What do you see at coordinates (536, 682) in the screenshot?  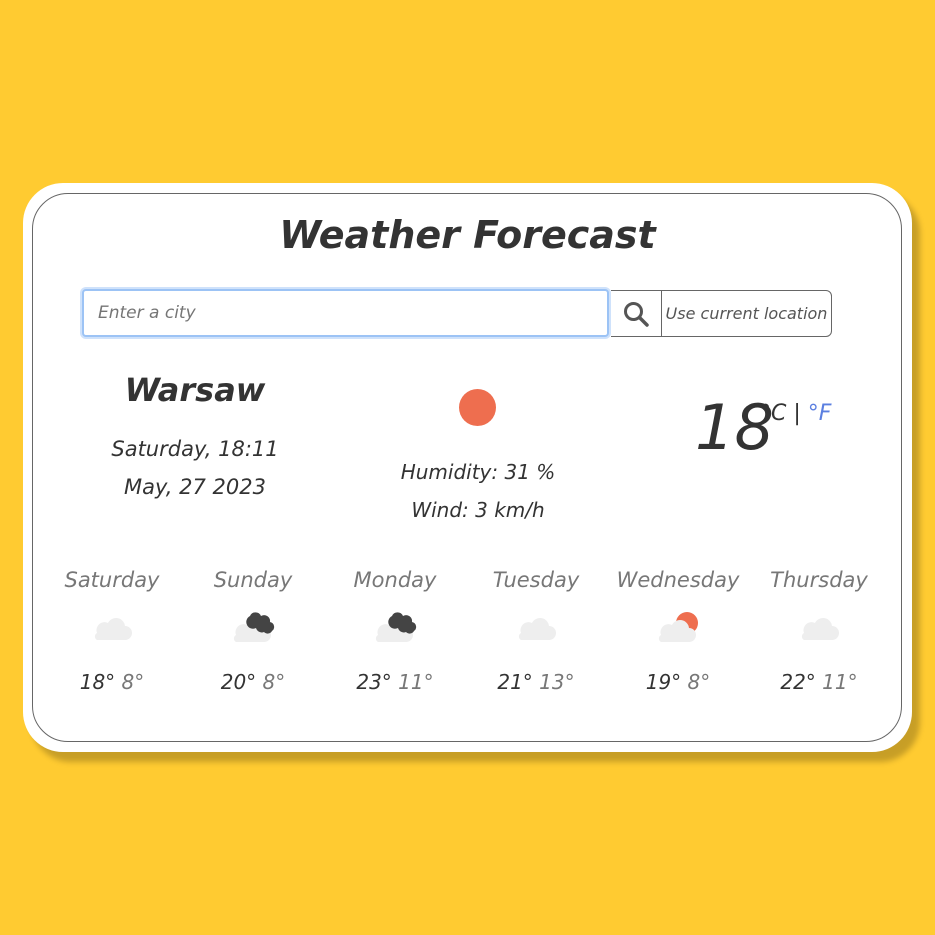 I see `forecast-temps: 21° 13°` at bounding box center [536, 682].